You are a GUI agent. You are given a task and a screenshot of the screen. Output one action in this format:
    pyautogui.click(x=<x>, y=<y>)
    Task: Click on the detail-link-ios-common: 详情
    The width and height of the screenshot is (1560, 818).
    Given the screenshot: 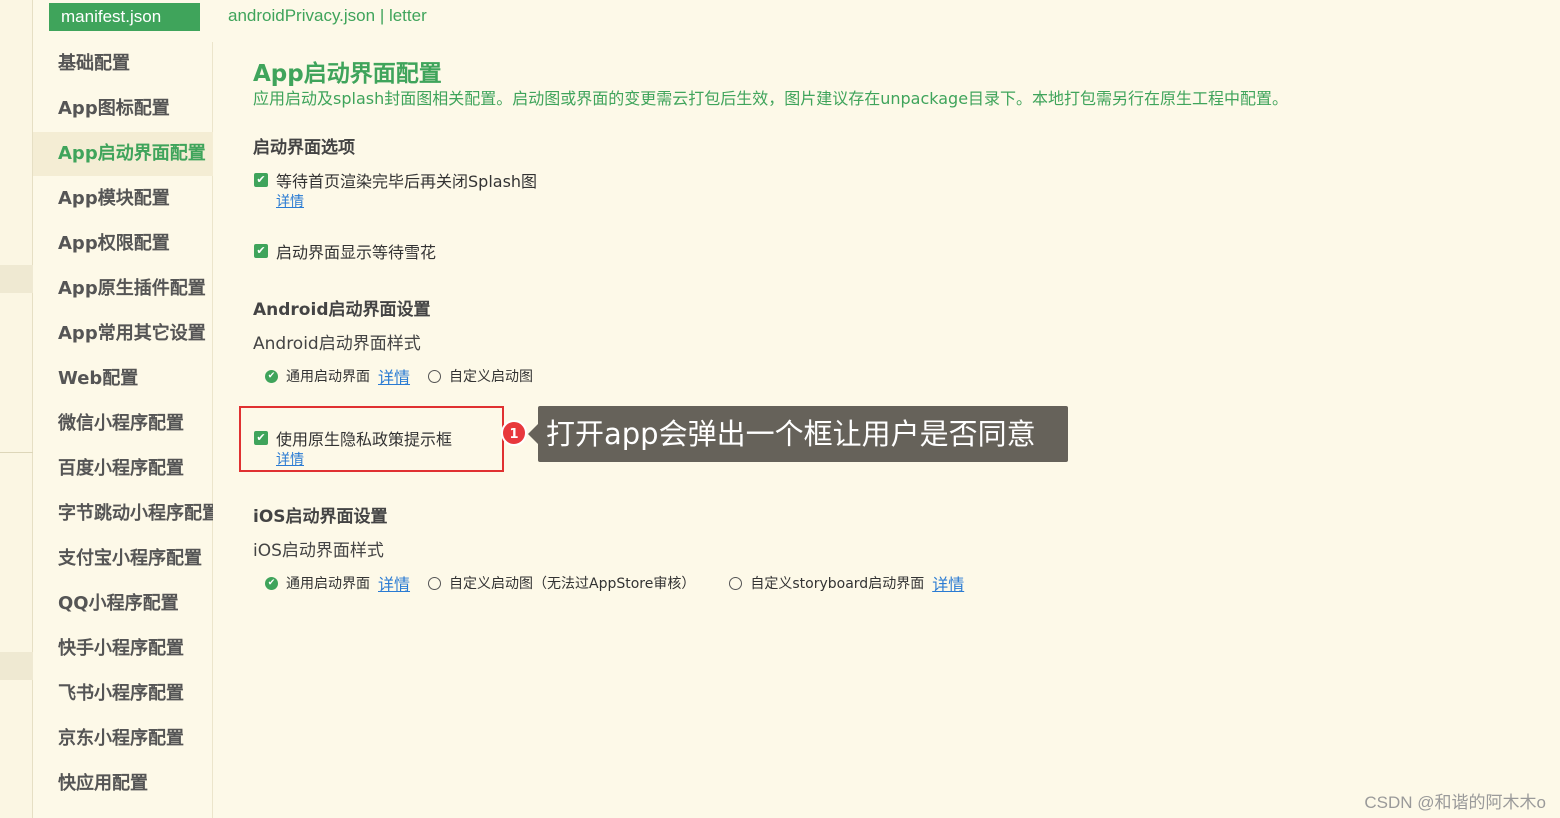 What is the action you would take?
    pyautogui.click(x=394, y=583)
    